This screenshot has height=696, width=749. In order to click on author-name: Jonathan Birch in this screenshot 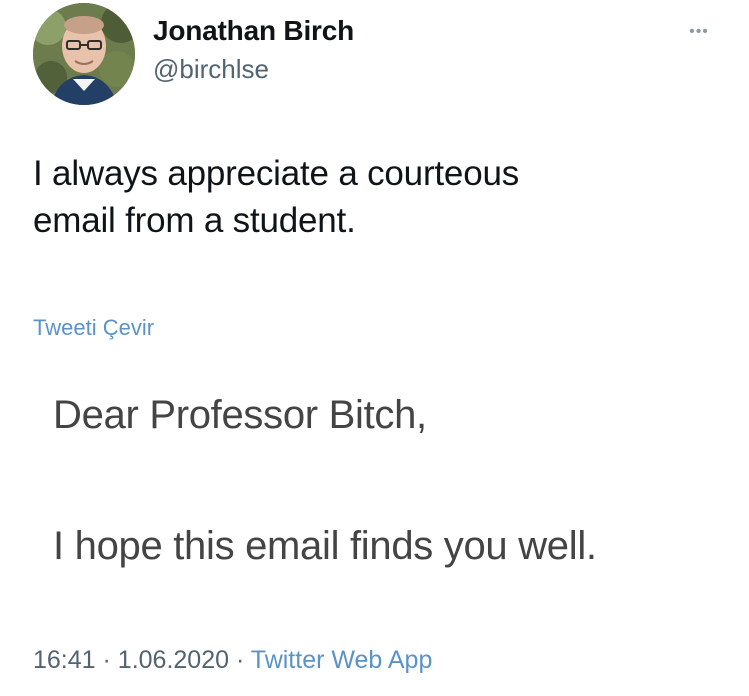, I will do `click(253, 31)`.